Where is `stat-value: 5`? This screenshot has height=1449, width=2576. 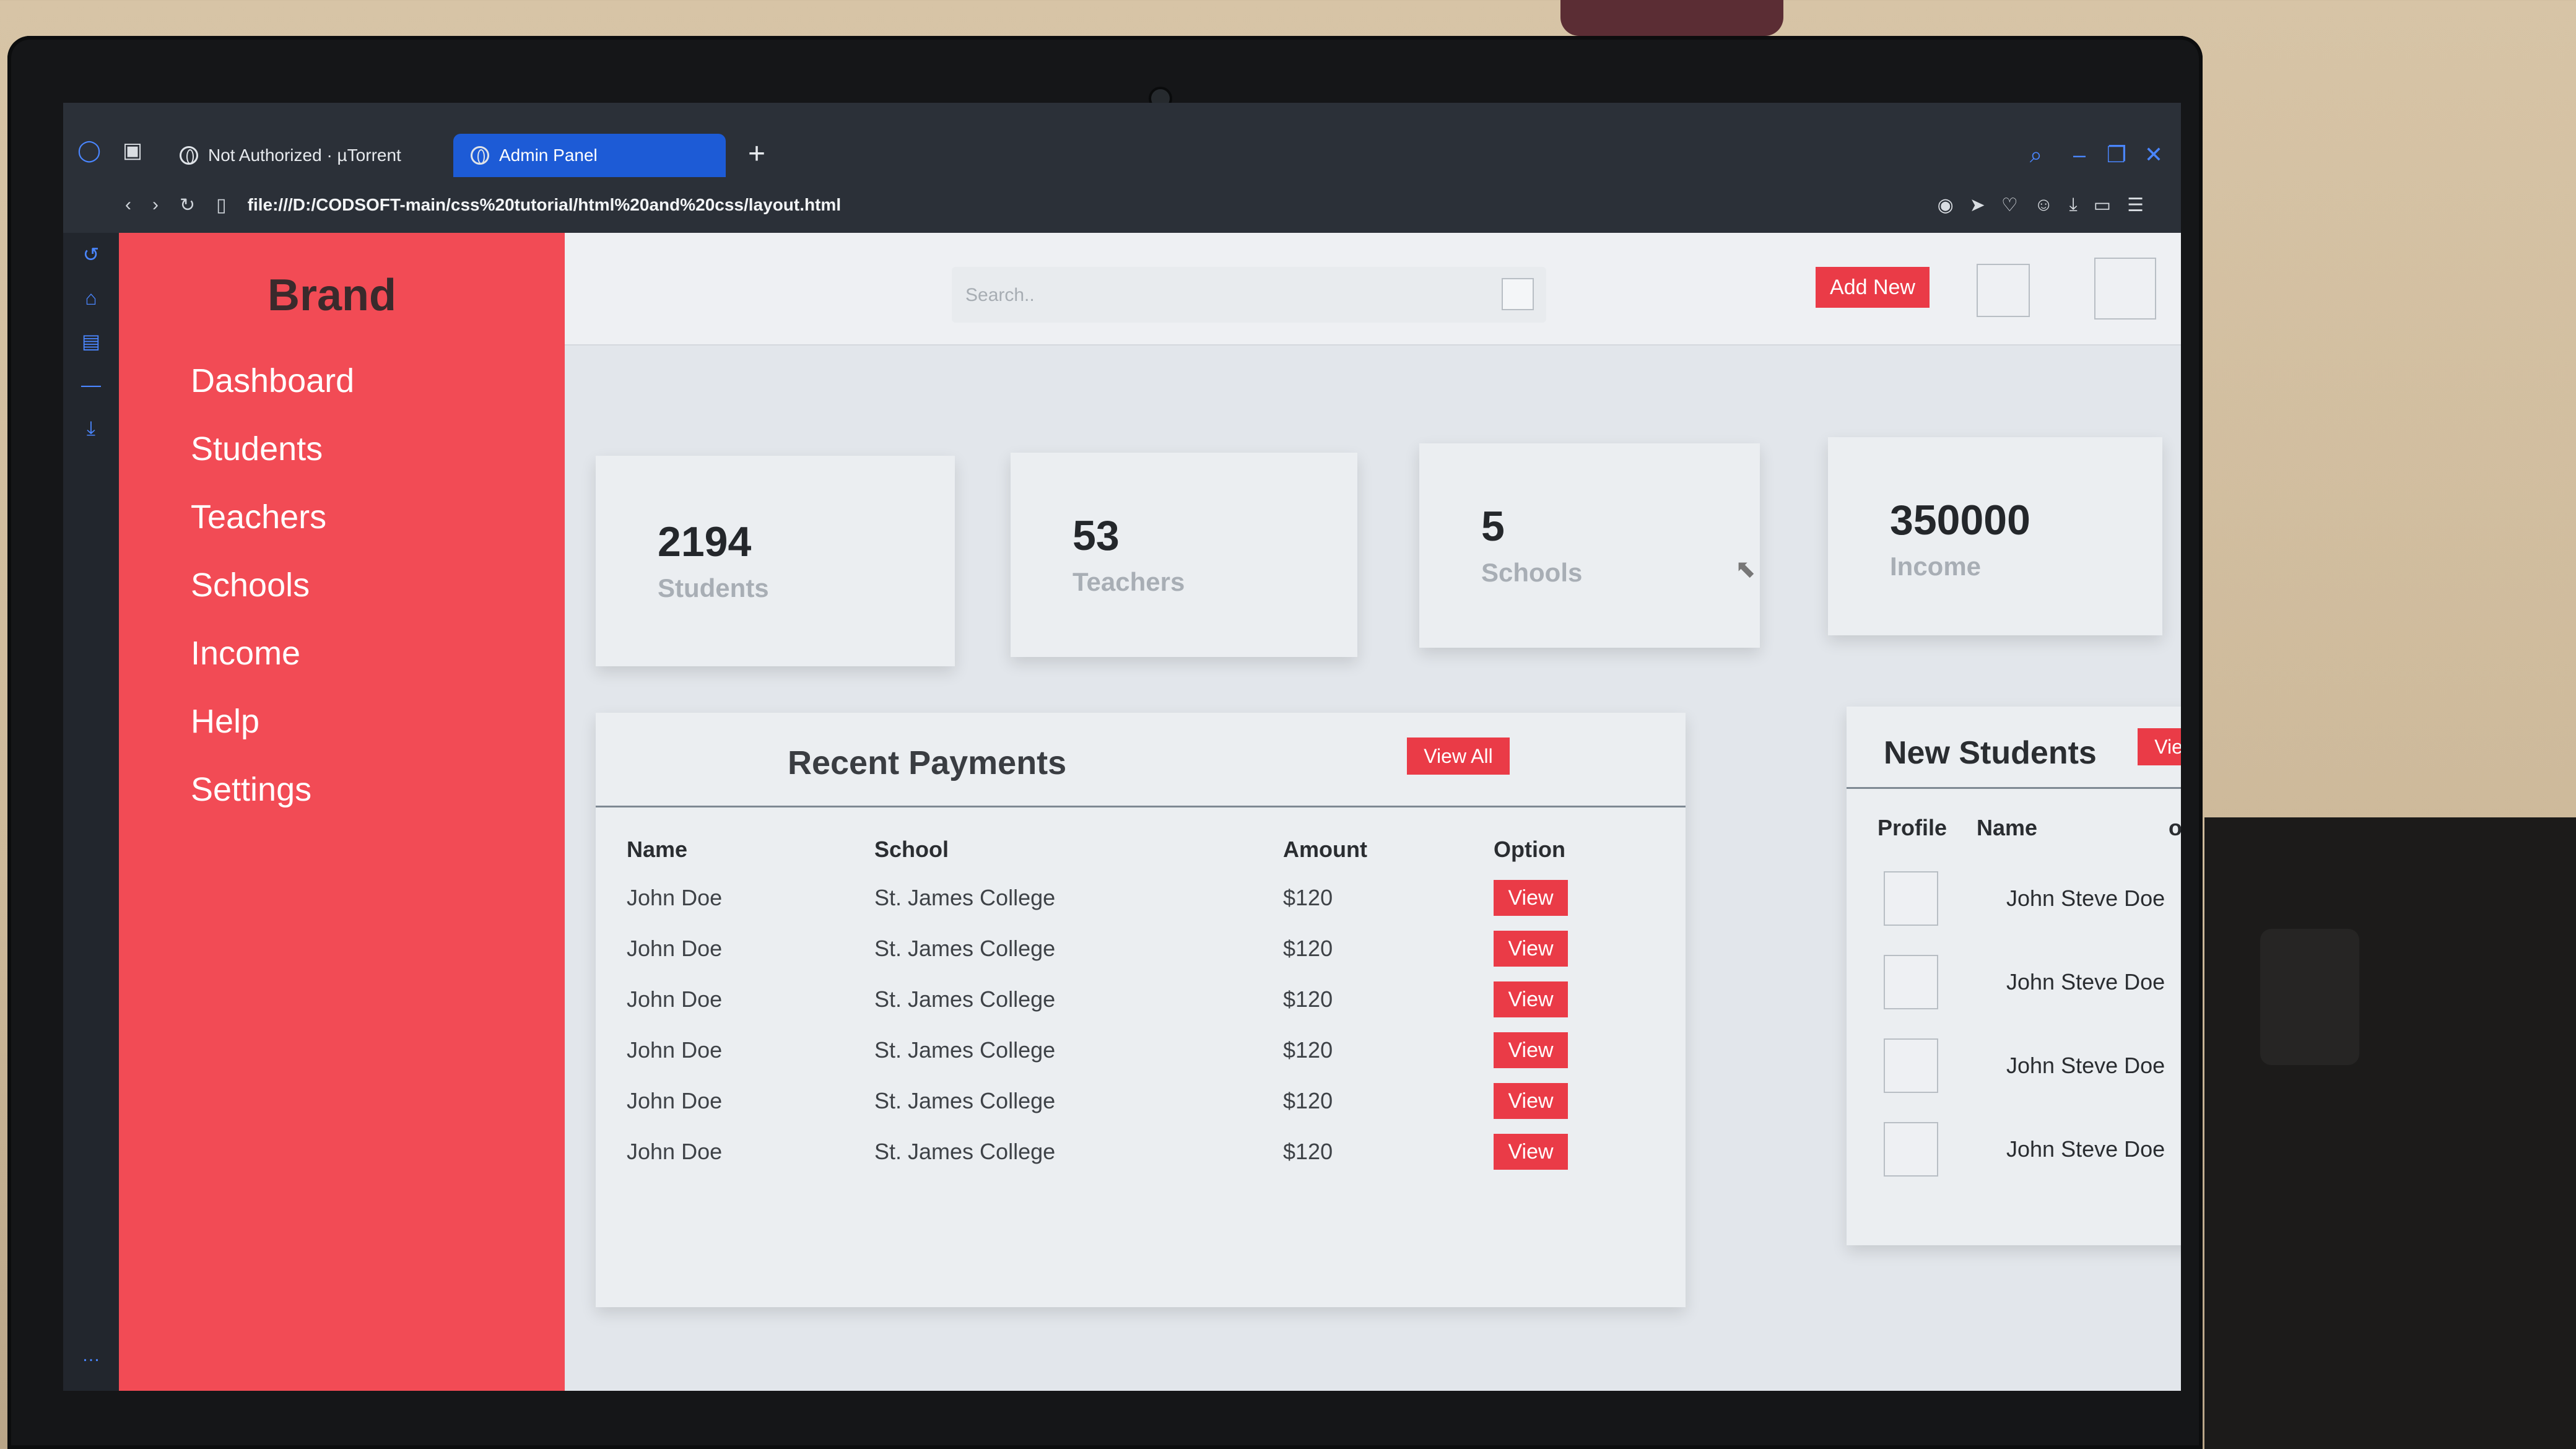
stat-value: 5 is located at coordinates (1493, 526).